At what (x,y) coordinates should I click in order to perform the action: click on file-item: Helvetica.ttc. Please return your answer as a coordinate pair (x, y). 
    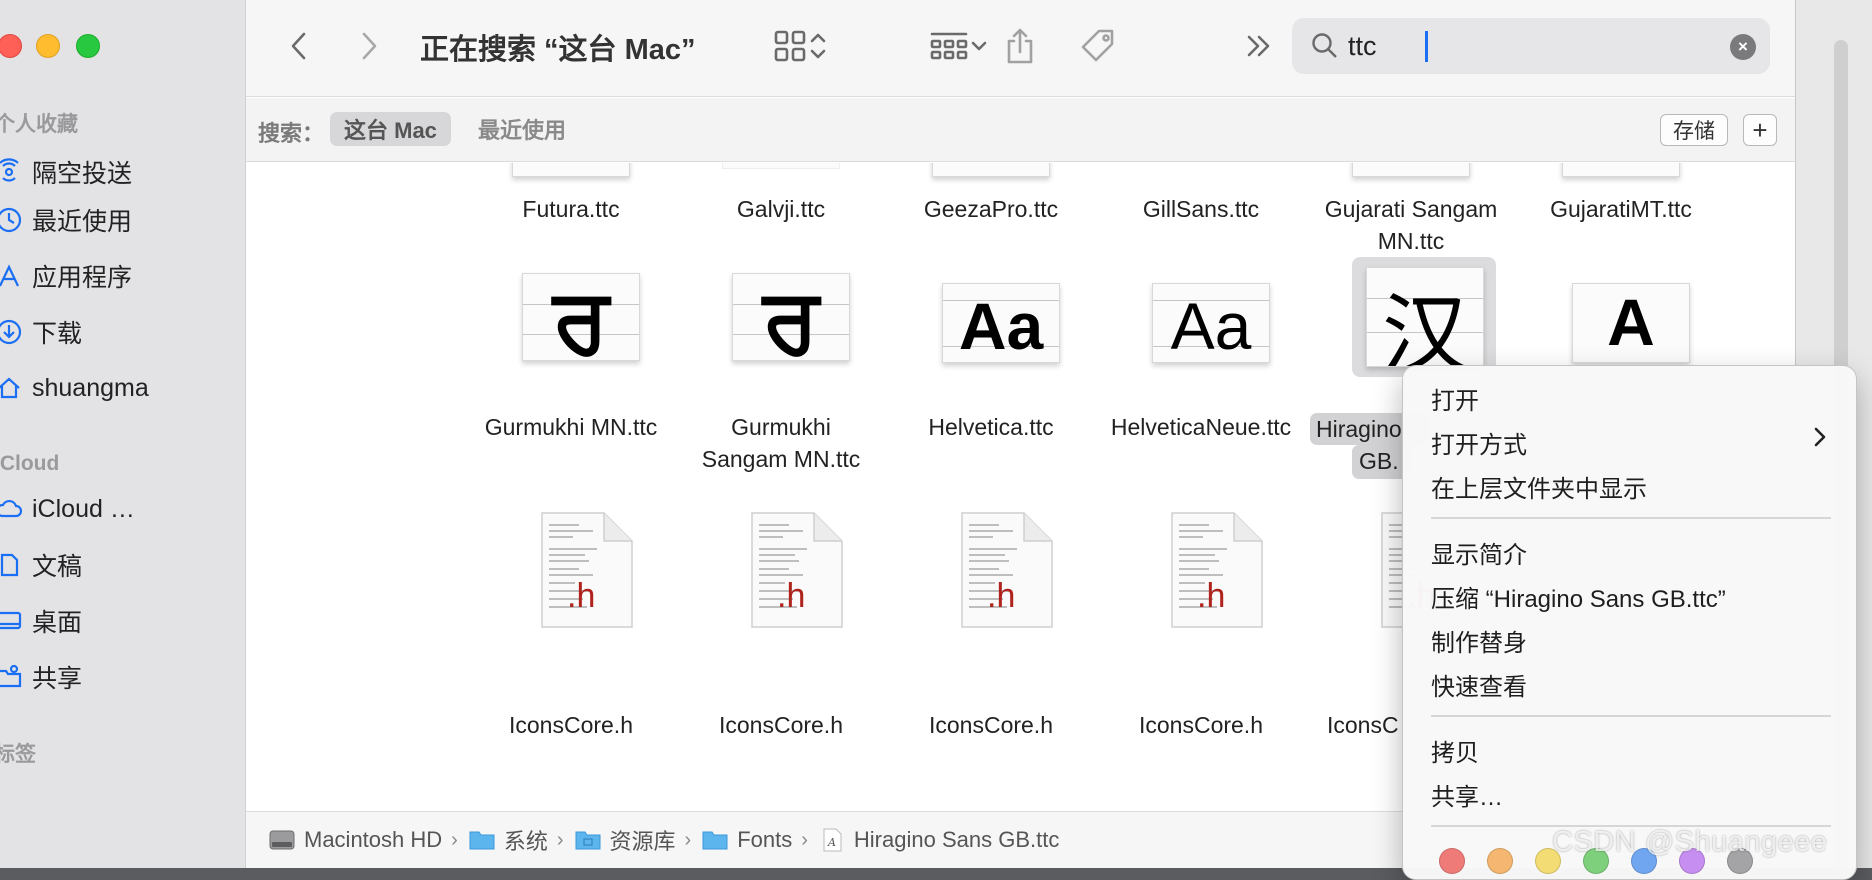
    Looking at the image, I should click on (991, 427).